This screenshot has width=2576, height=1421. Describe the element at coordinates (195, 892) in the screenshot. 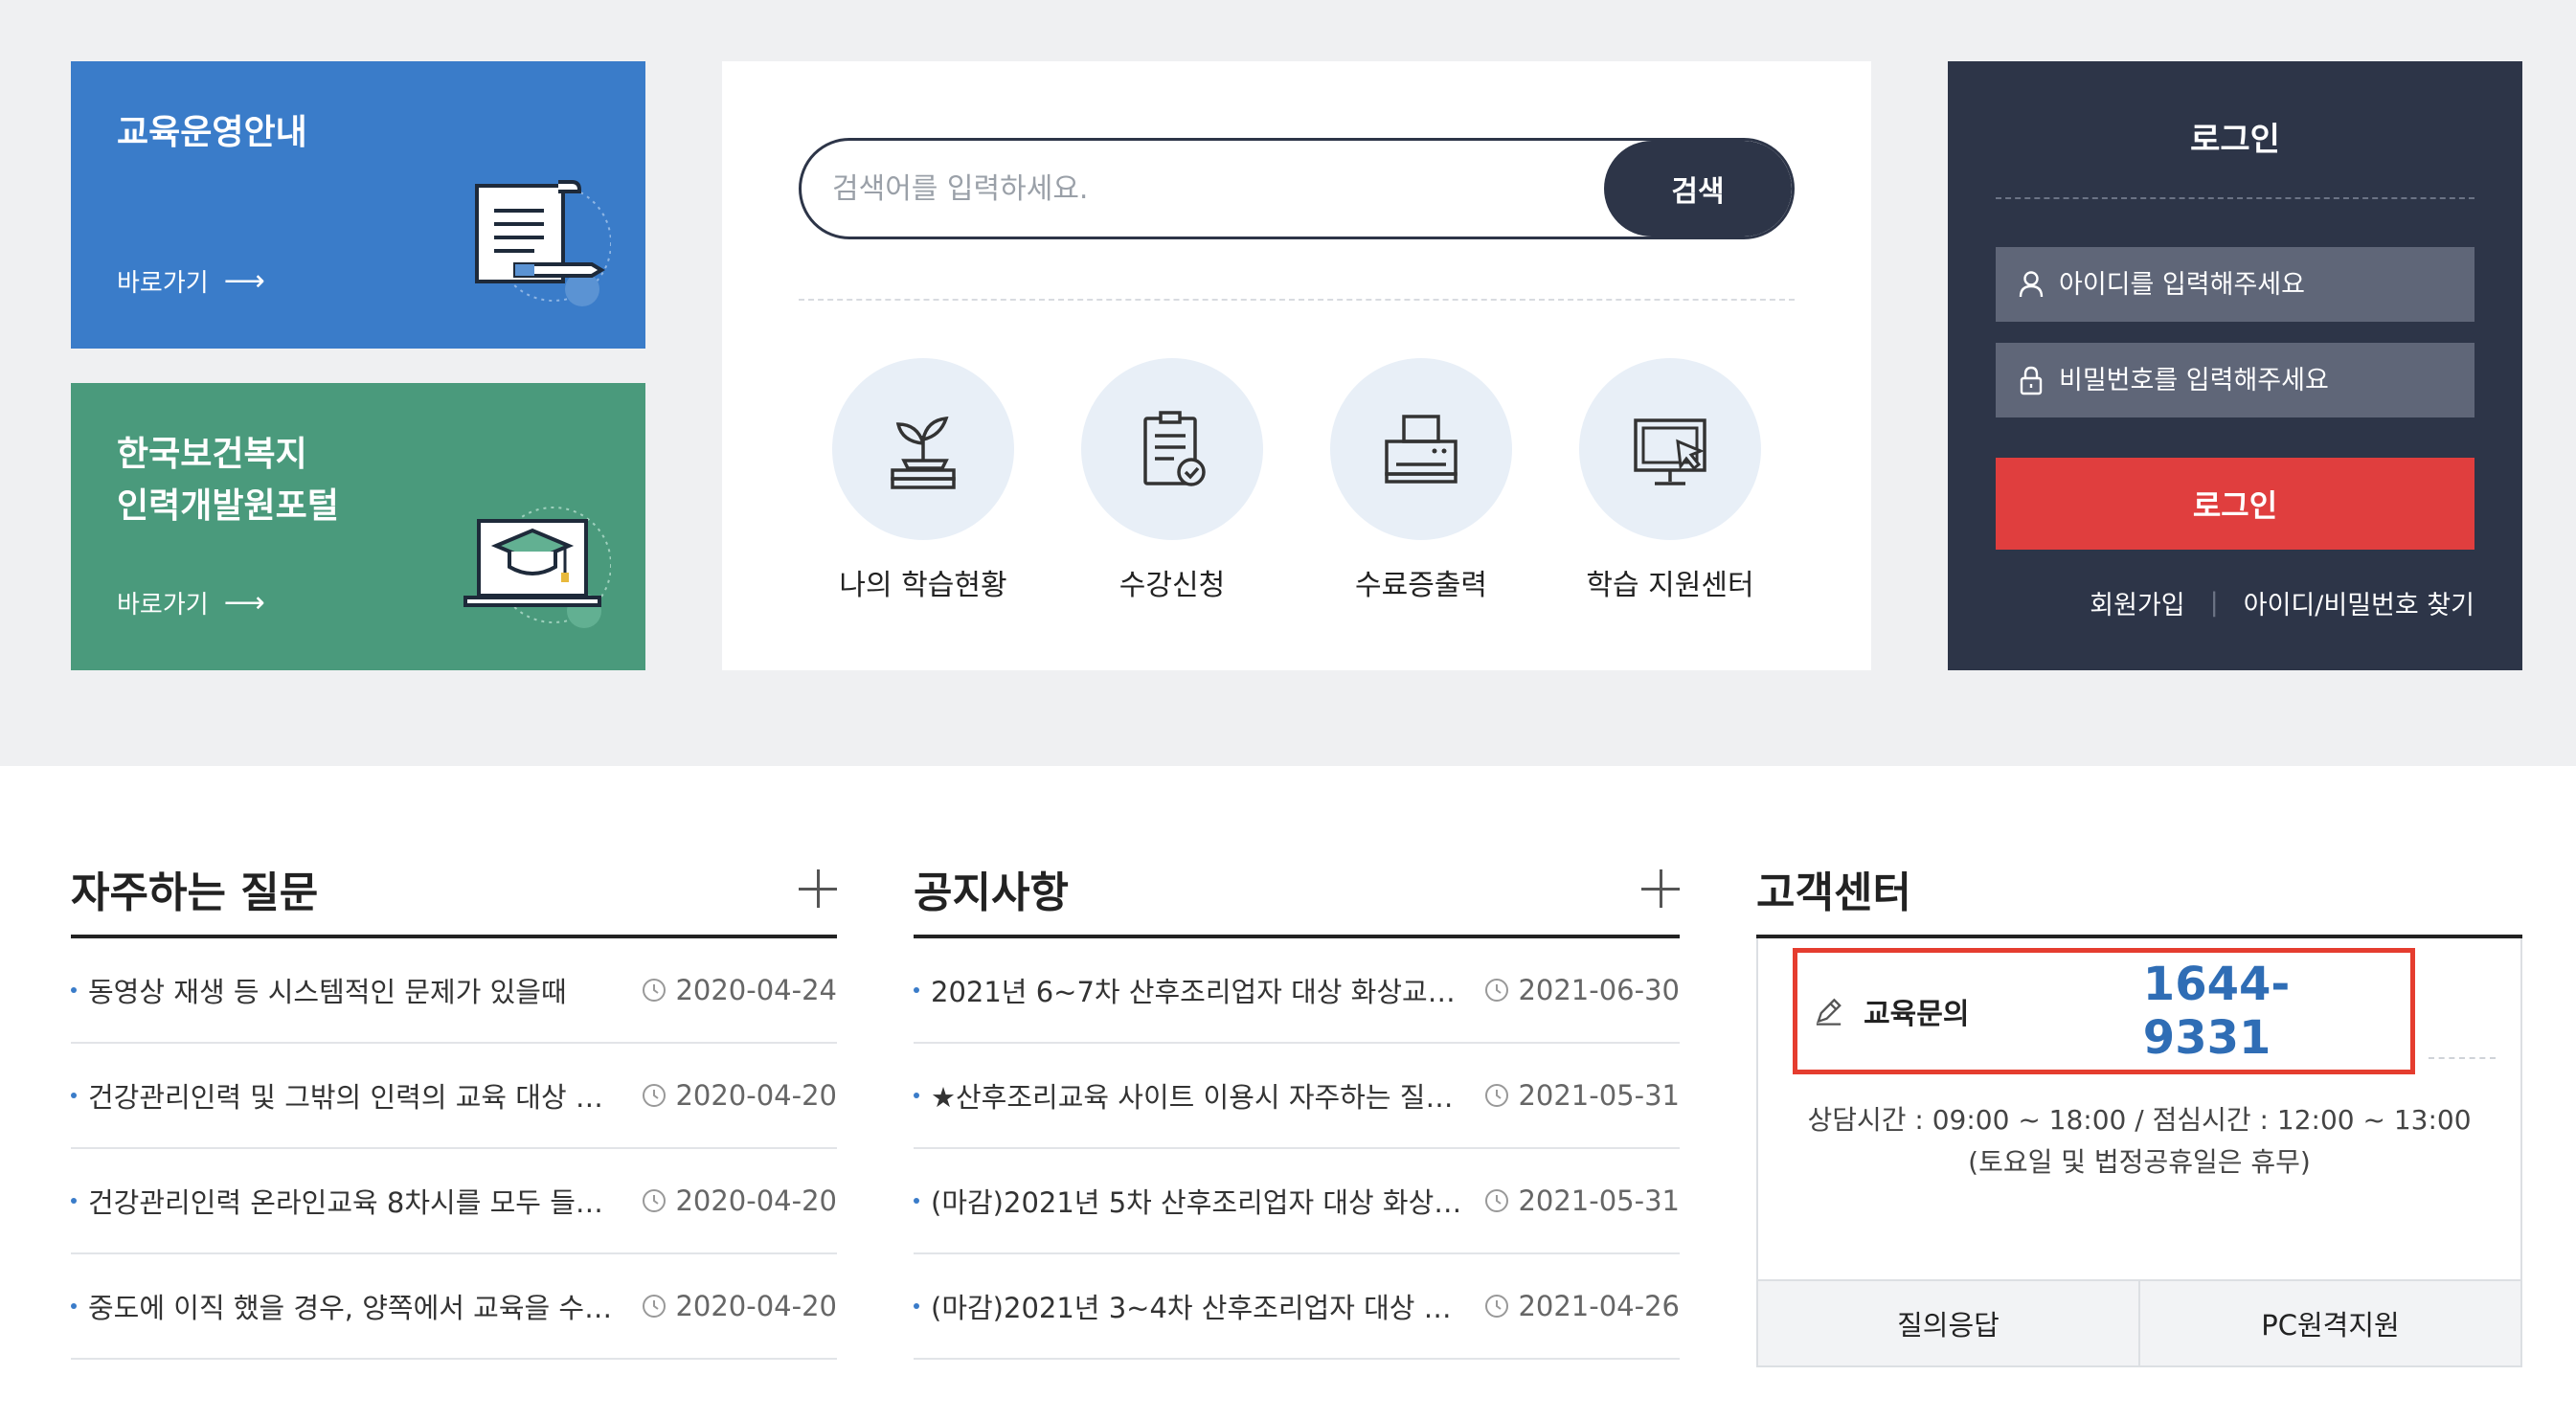

I see `board-title: 자주하는 질문` at that location.